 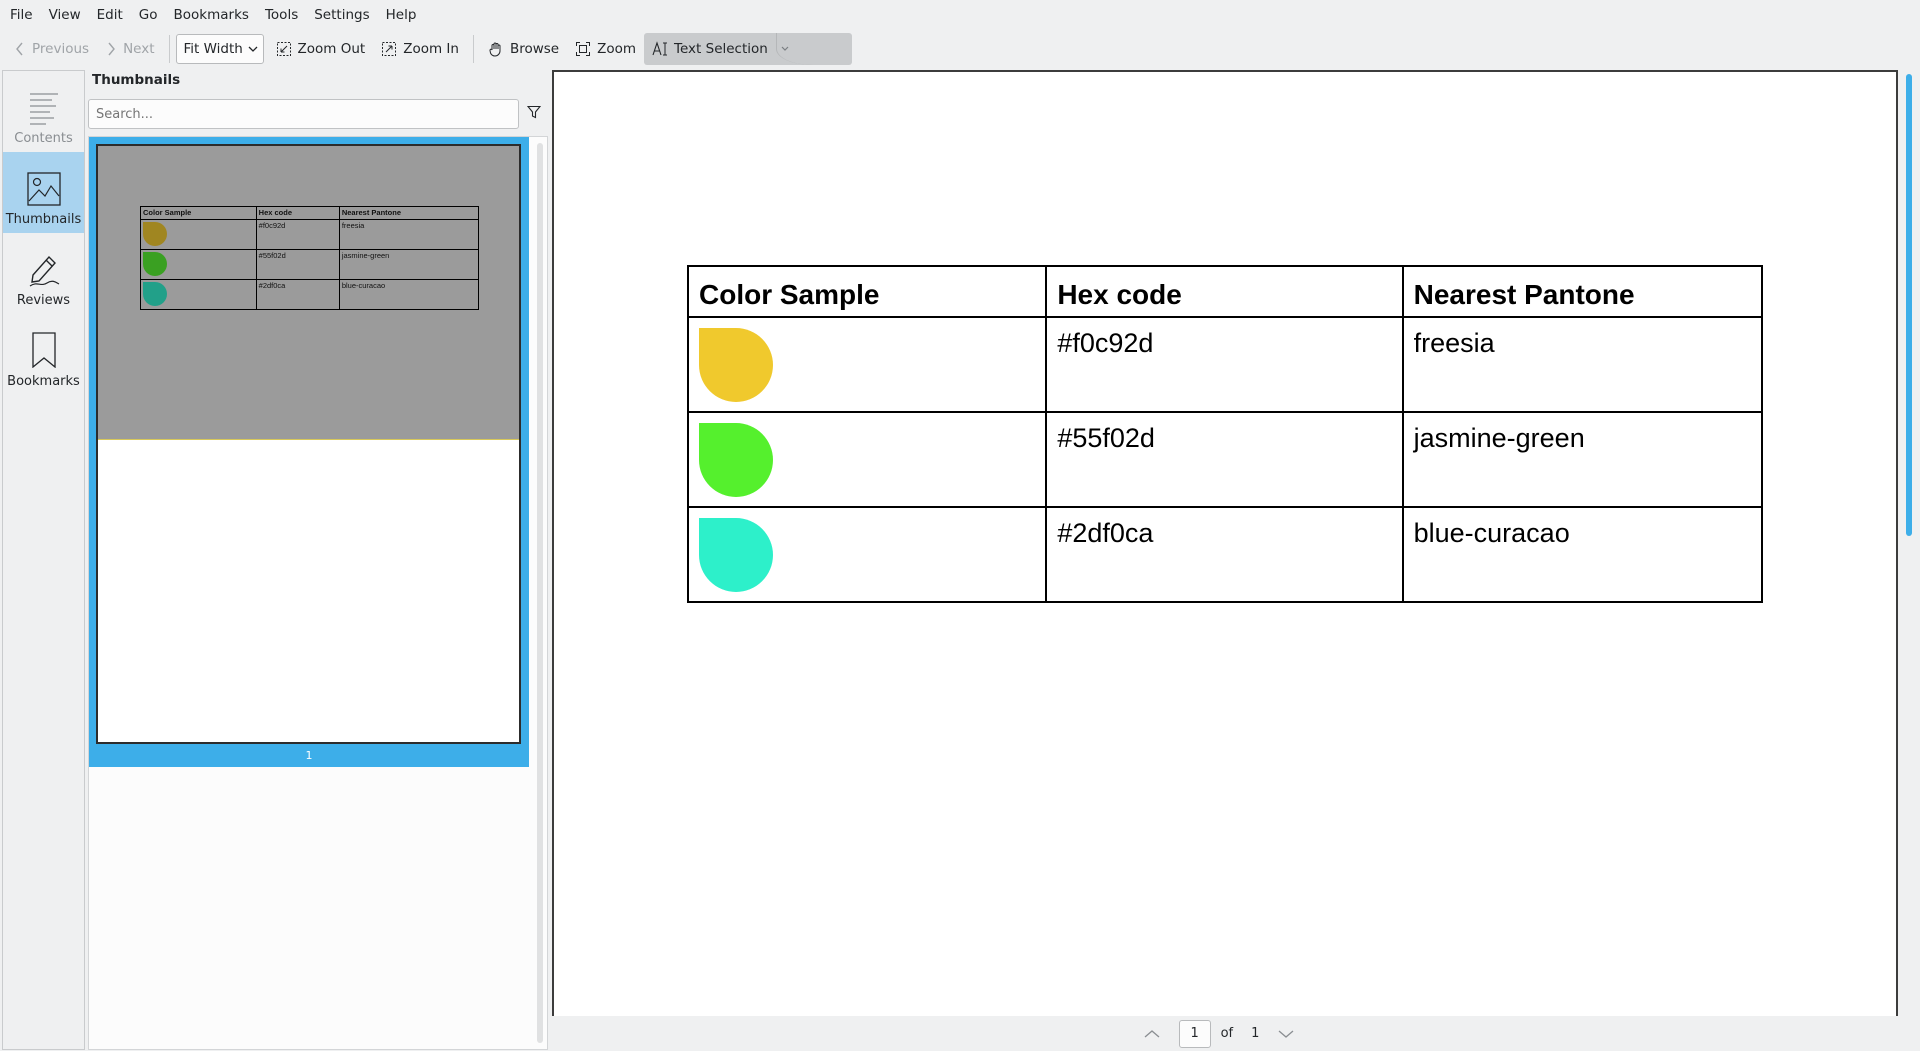 I want to click on text-selection-label: Text Selection, so click(x=721, y=49).